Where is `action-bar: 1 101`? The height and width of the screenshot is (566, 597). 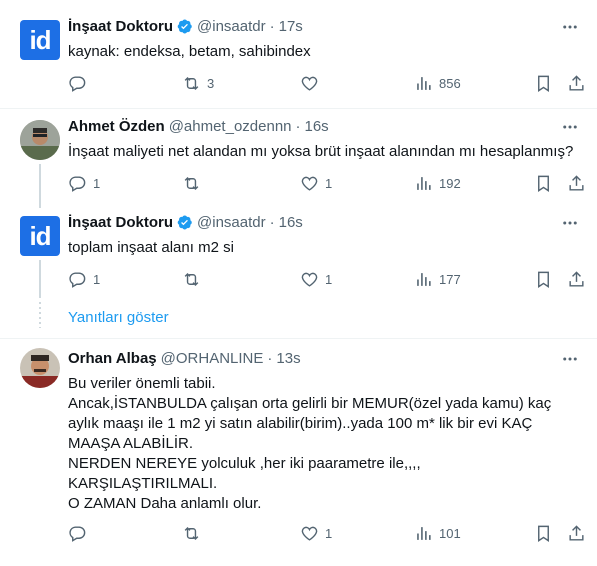
action-bar: 1 101 is located at coordinates (325, 534).